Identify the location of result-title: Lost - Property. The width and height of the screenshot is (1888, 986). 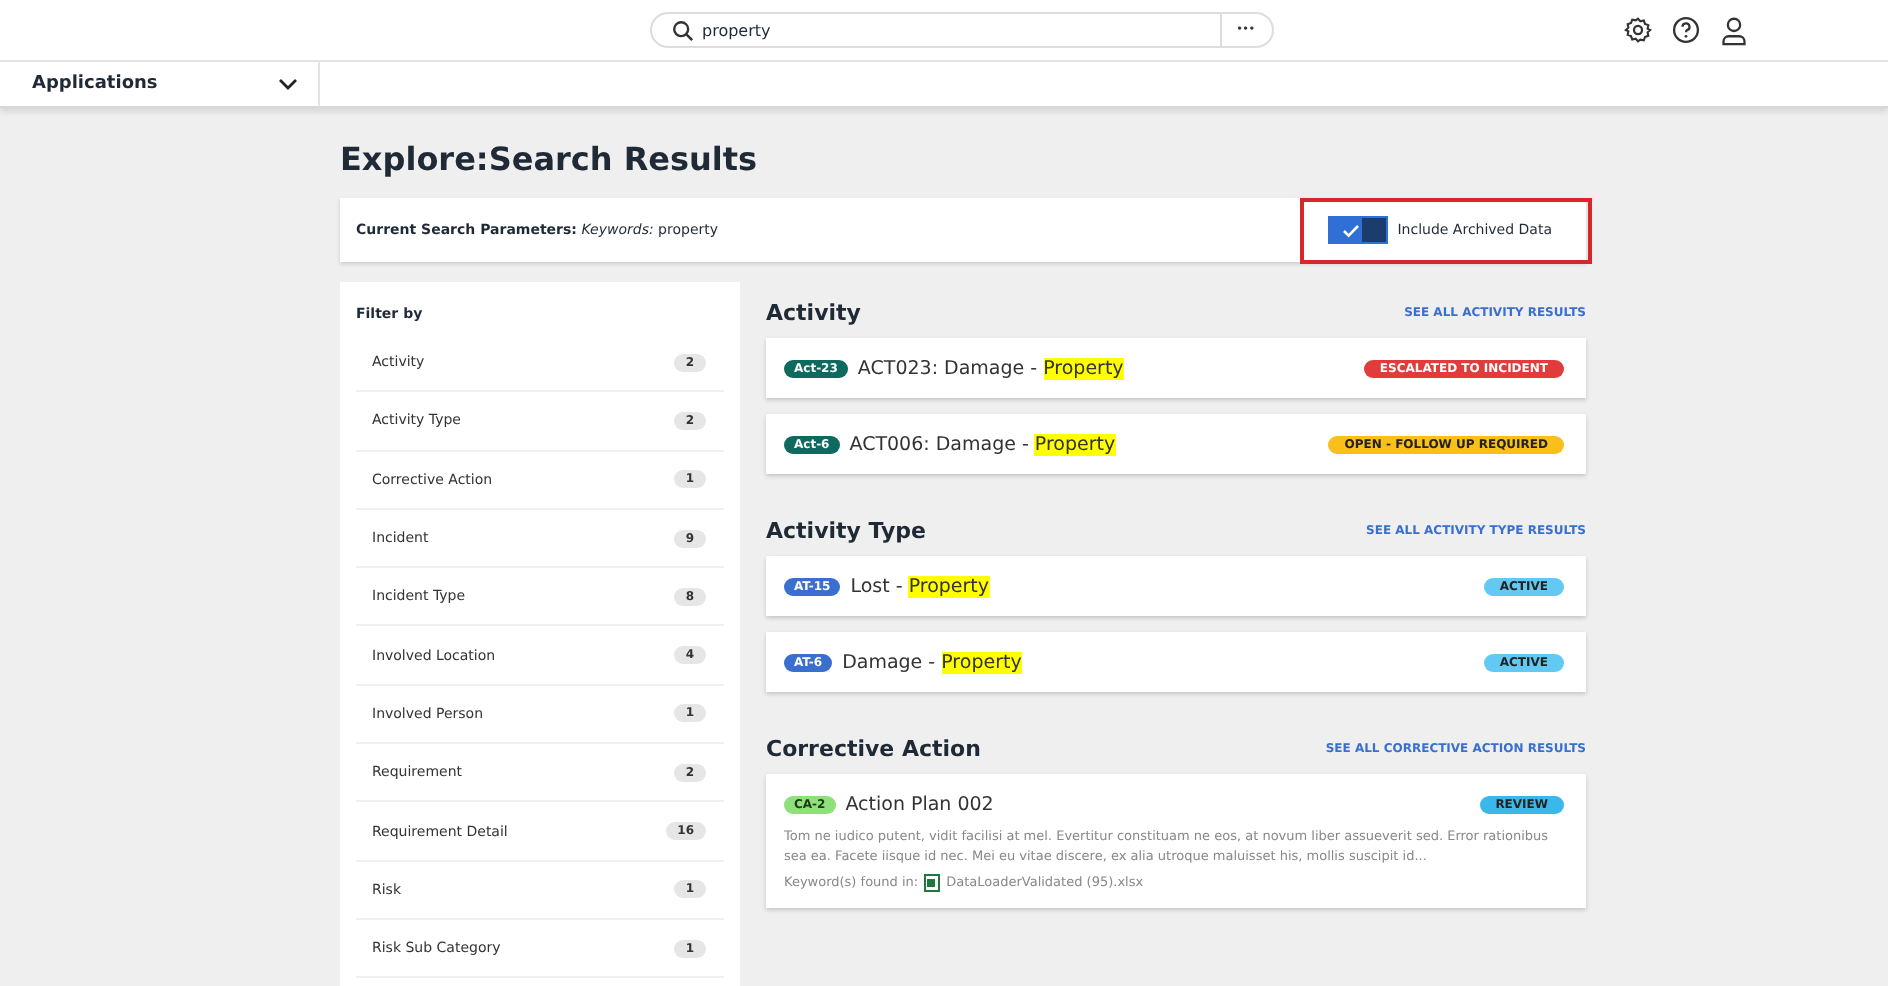
(921, 586).